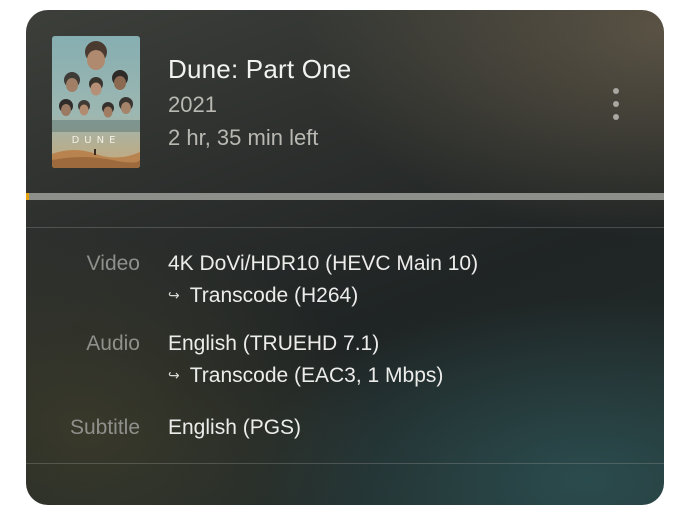  I want to click on poster-artwork: DUNE, so click(96, 102).